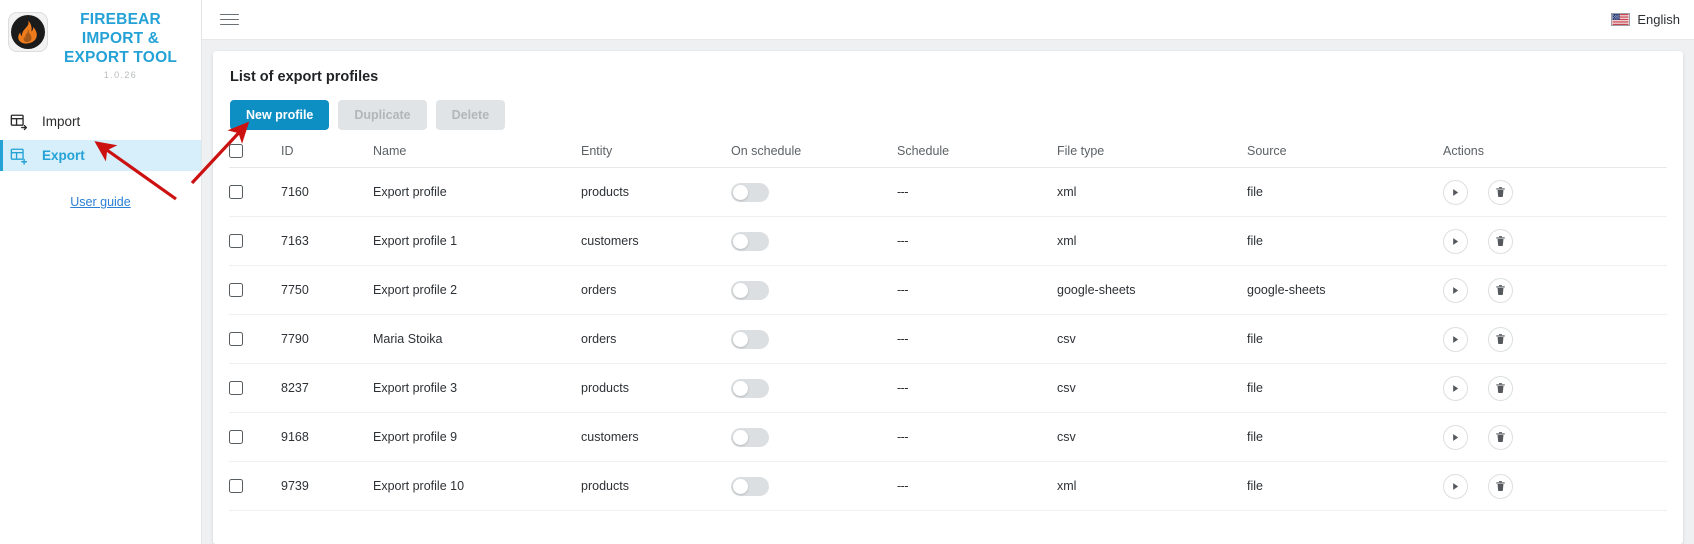 The image size is (1694, 544). What do you see at coordinates (1555, 156) in the screenshot?
I see `column-header-actions: Actions` at bounding box center [1555, 156].